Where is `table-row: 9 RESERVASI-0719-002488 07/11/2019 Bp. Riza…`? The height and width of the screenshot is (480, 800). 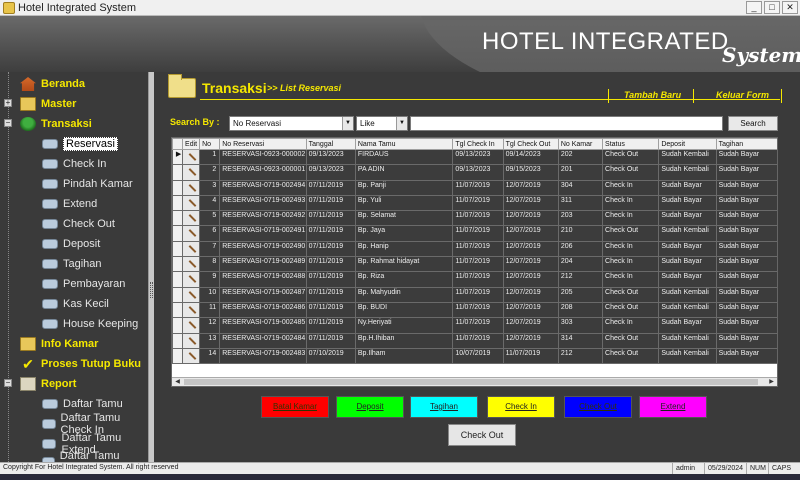
table-row: 9 RESERVASI-0719-002488 07/11/2019 Bp. Riza… is located at coordinates (474, 279).